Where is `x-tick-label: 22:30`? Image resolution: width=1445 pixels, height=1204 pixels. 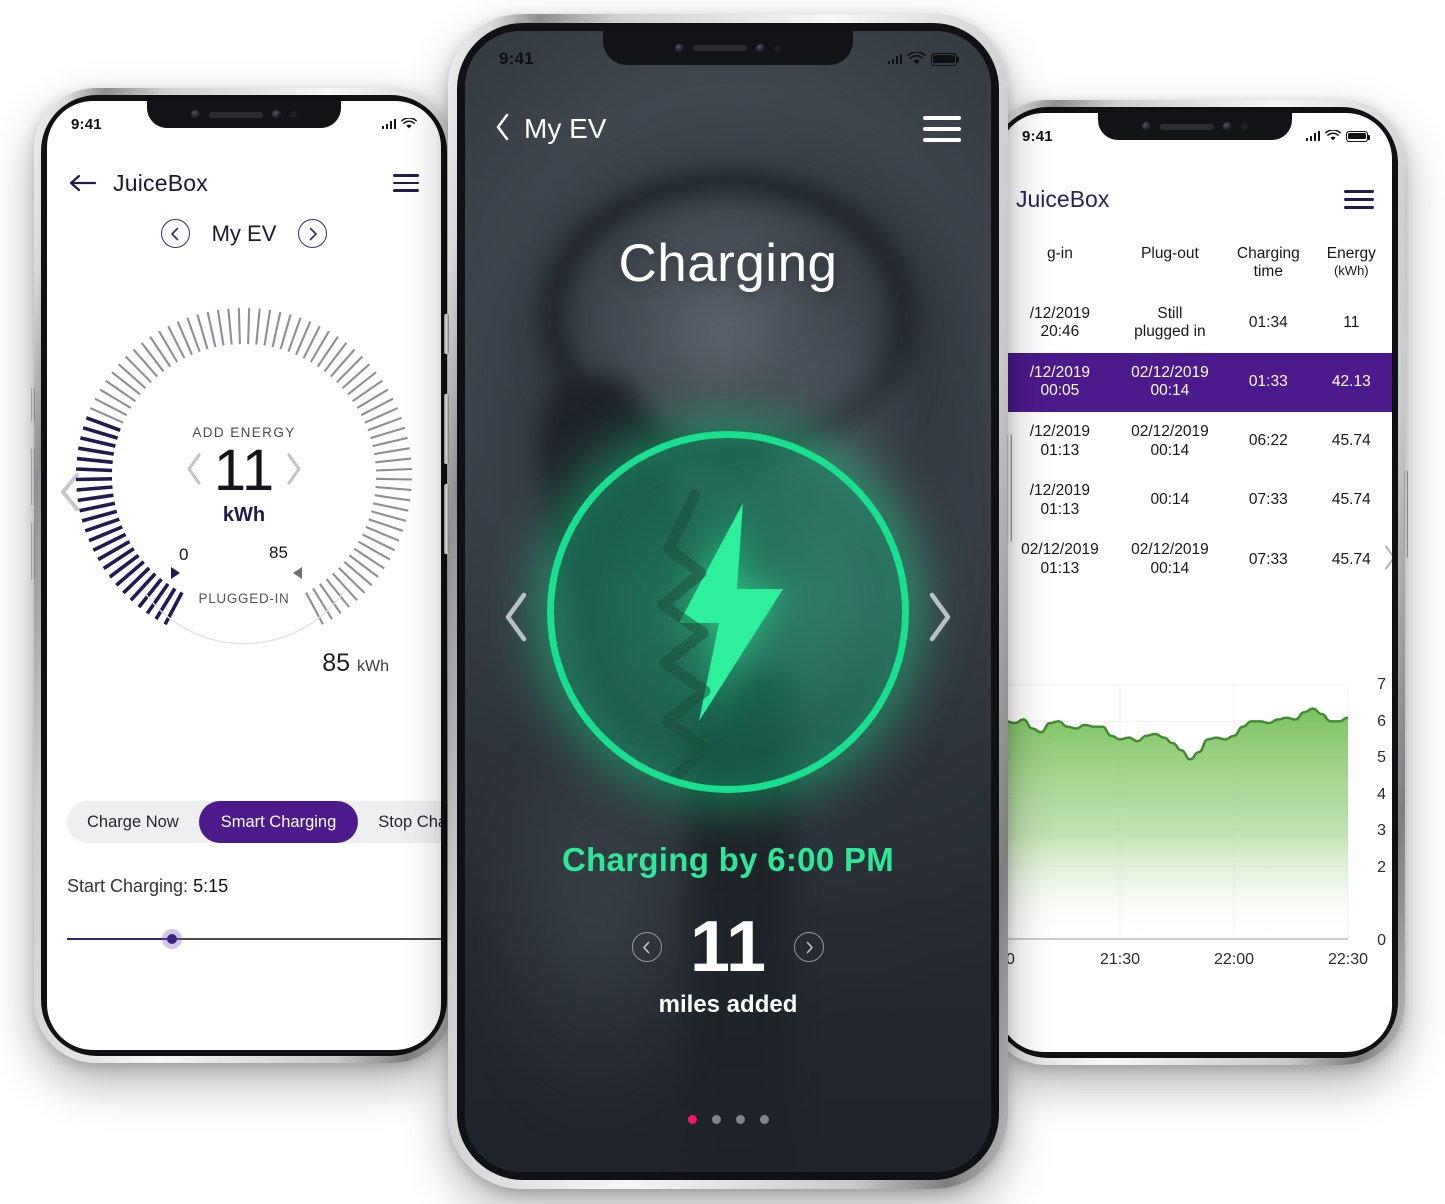 x-tick-label: 22:30 is located at coordinates (1348, 959).